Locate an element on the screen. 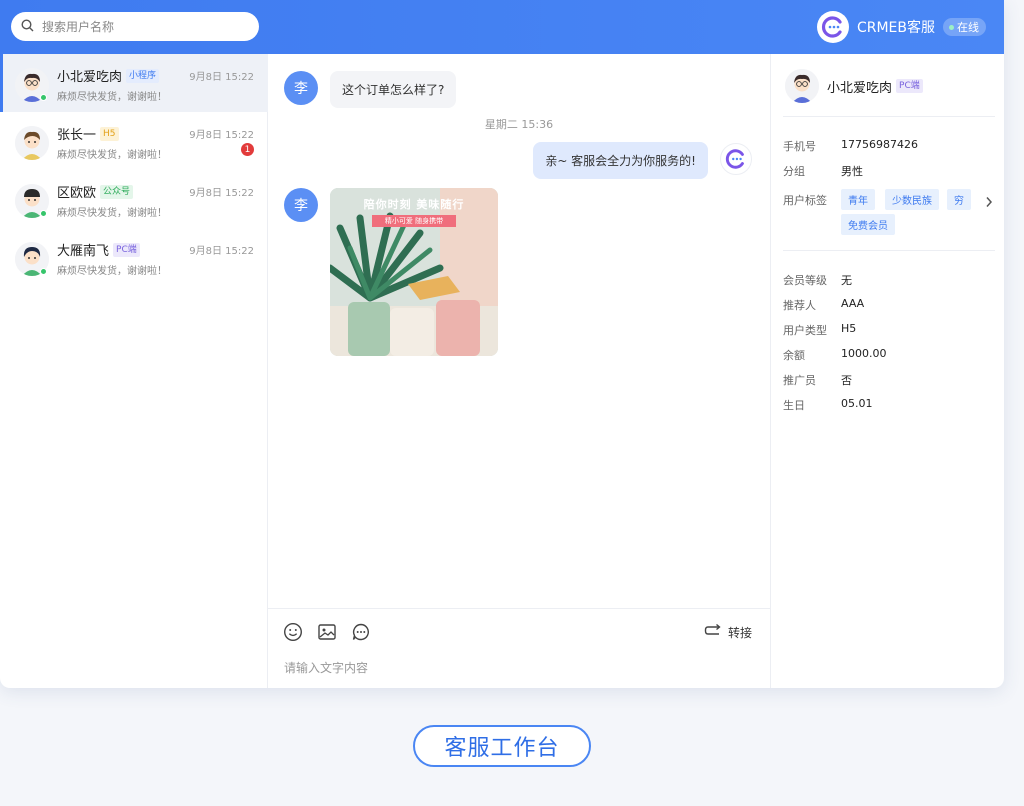 Image resolution: width=1024 pixels, height=806 pixels. source-tag: 公众号 is located at coordinates (117, 191).